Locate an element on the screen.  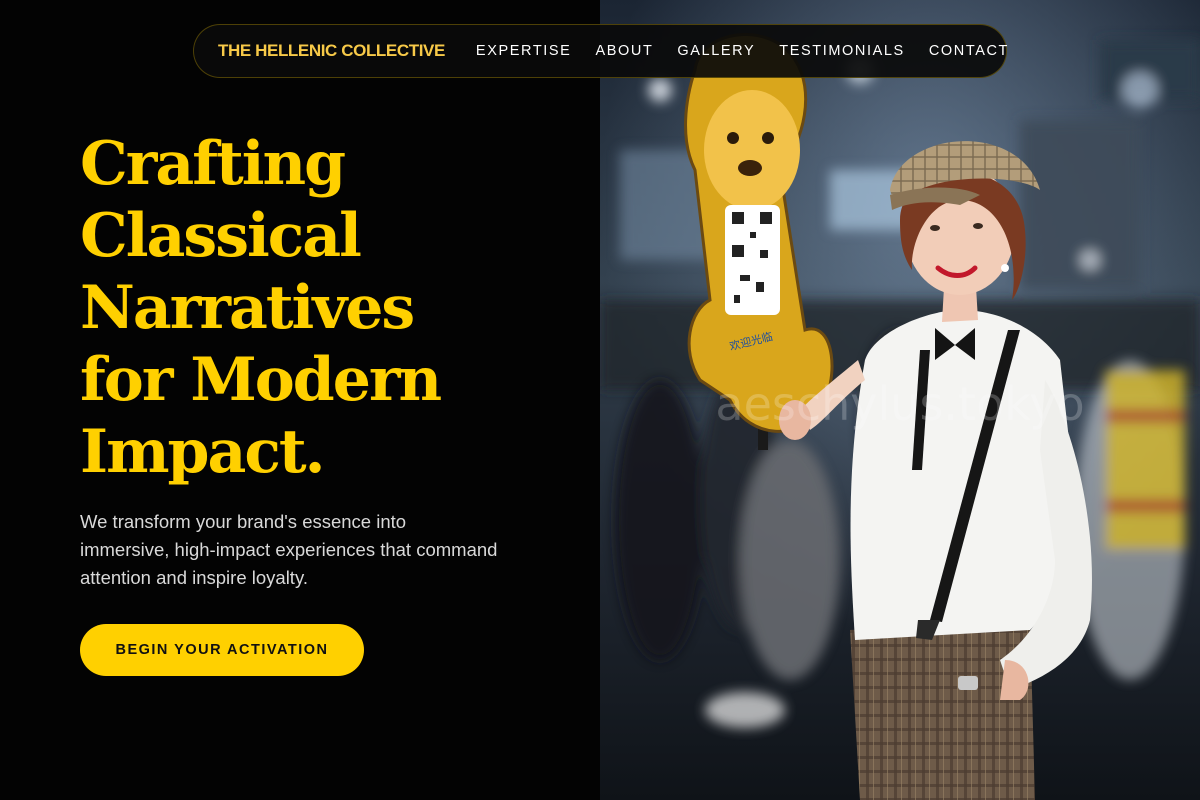
hero-title-line: Impact. is located at coordinates (203, 452).